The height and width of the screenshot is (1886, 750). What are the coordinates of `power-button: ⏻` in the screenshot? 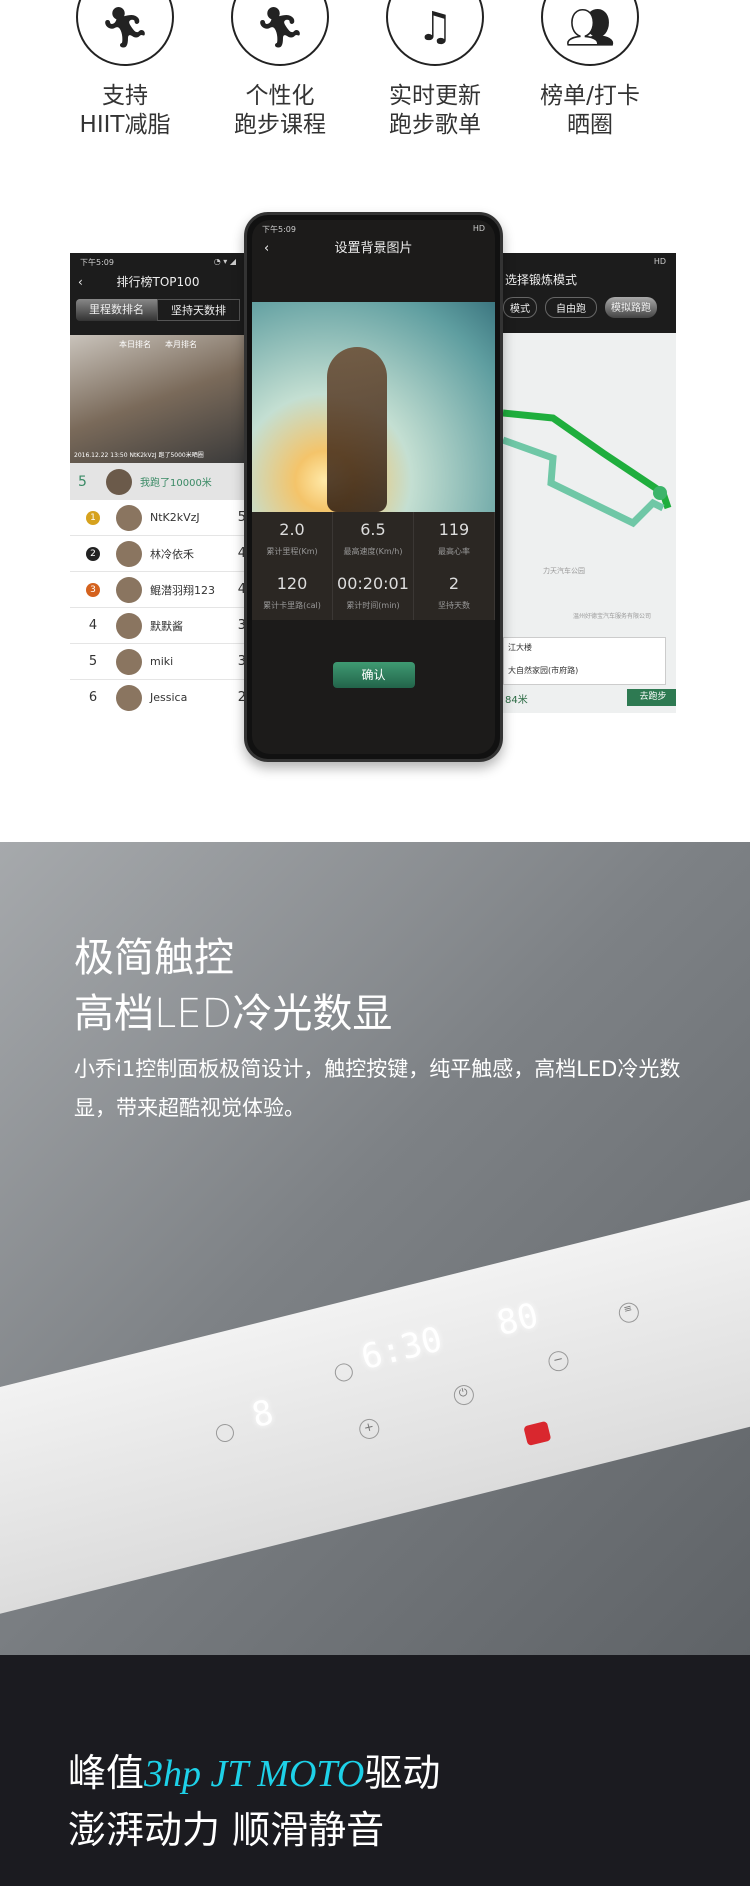 It's located at (464, 1395).